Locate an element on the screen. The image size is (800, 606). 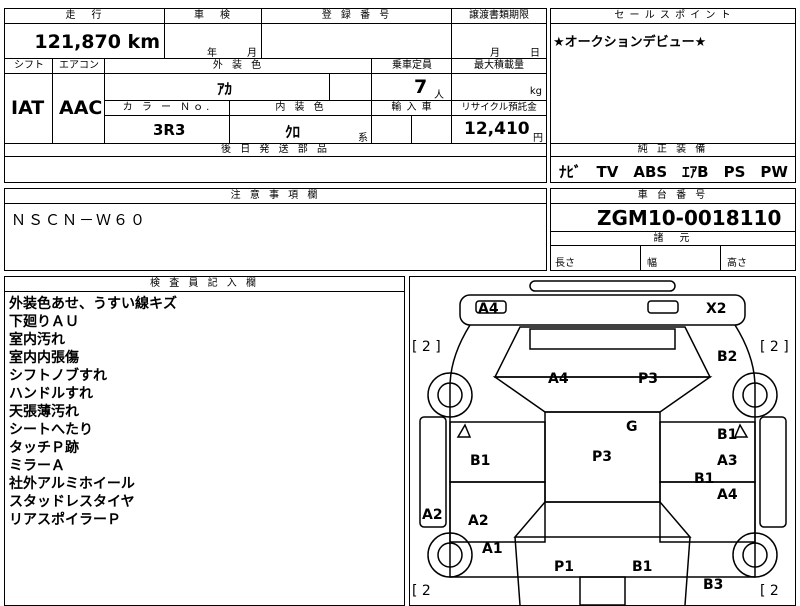
shift-cell: IAT is located at coordinates (29, 109).